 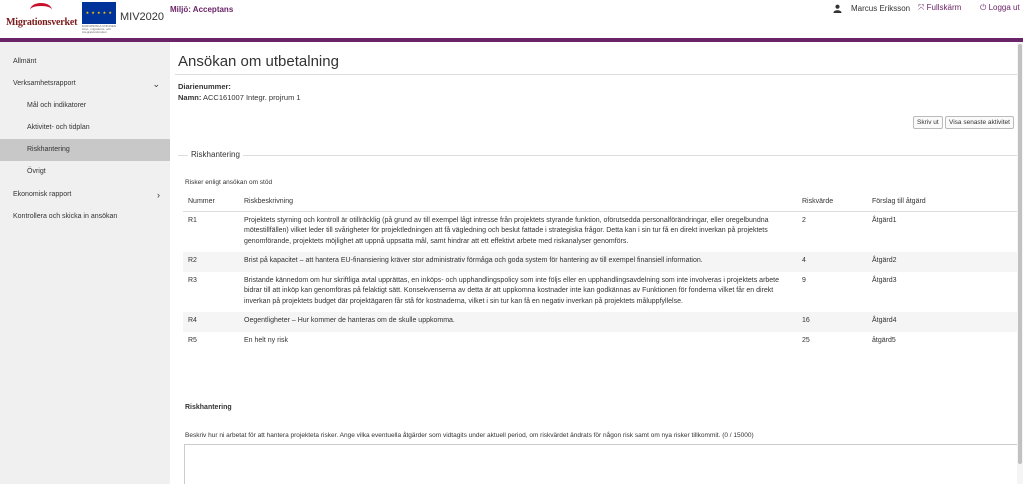 What do you see at coordinates (44, 83) in the screenshot?
I see `sidebar-item-label: Verksamhetsrapport` at bounding box center [44, 83].